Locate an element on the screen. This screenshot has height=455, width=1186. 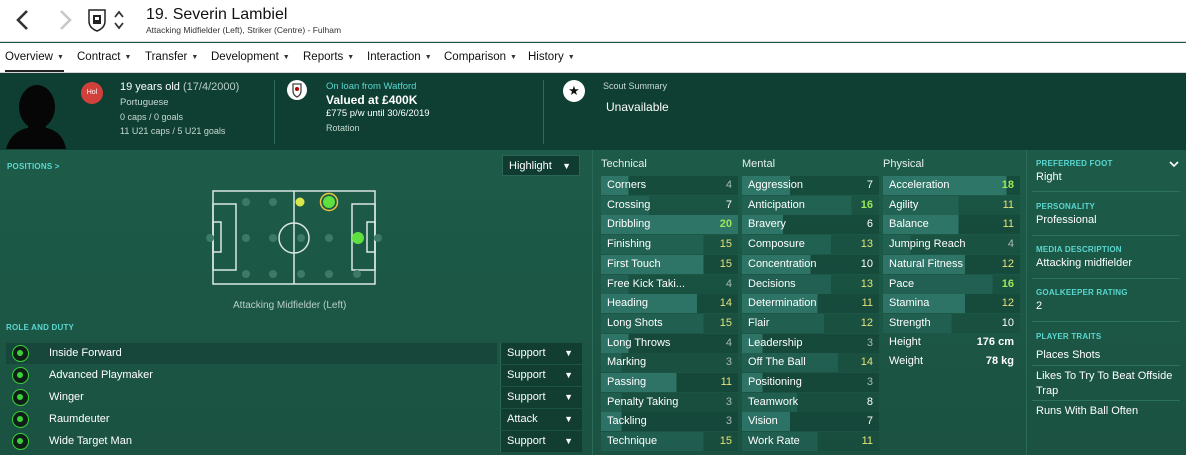
attribute-row-physical: Strength 10 is located at coordinates (951, 323).